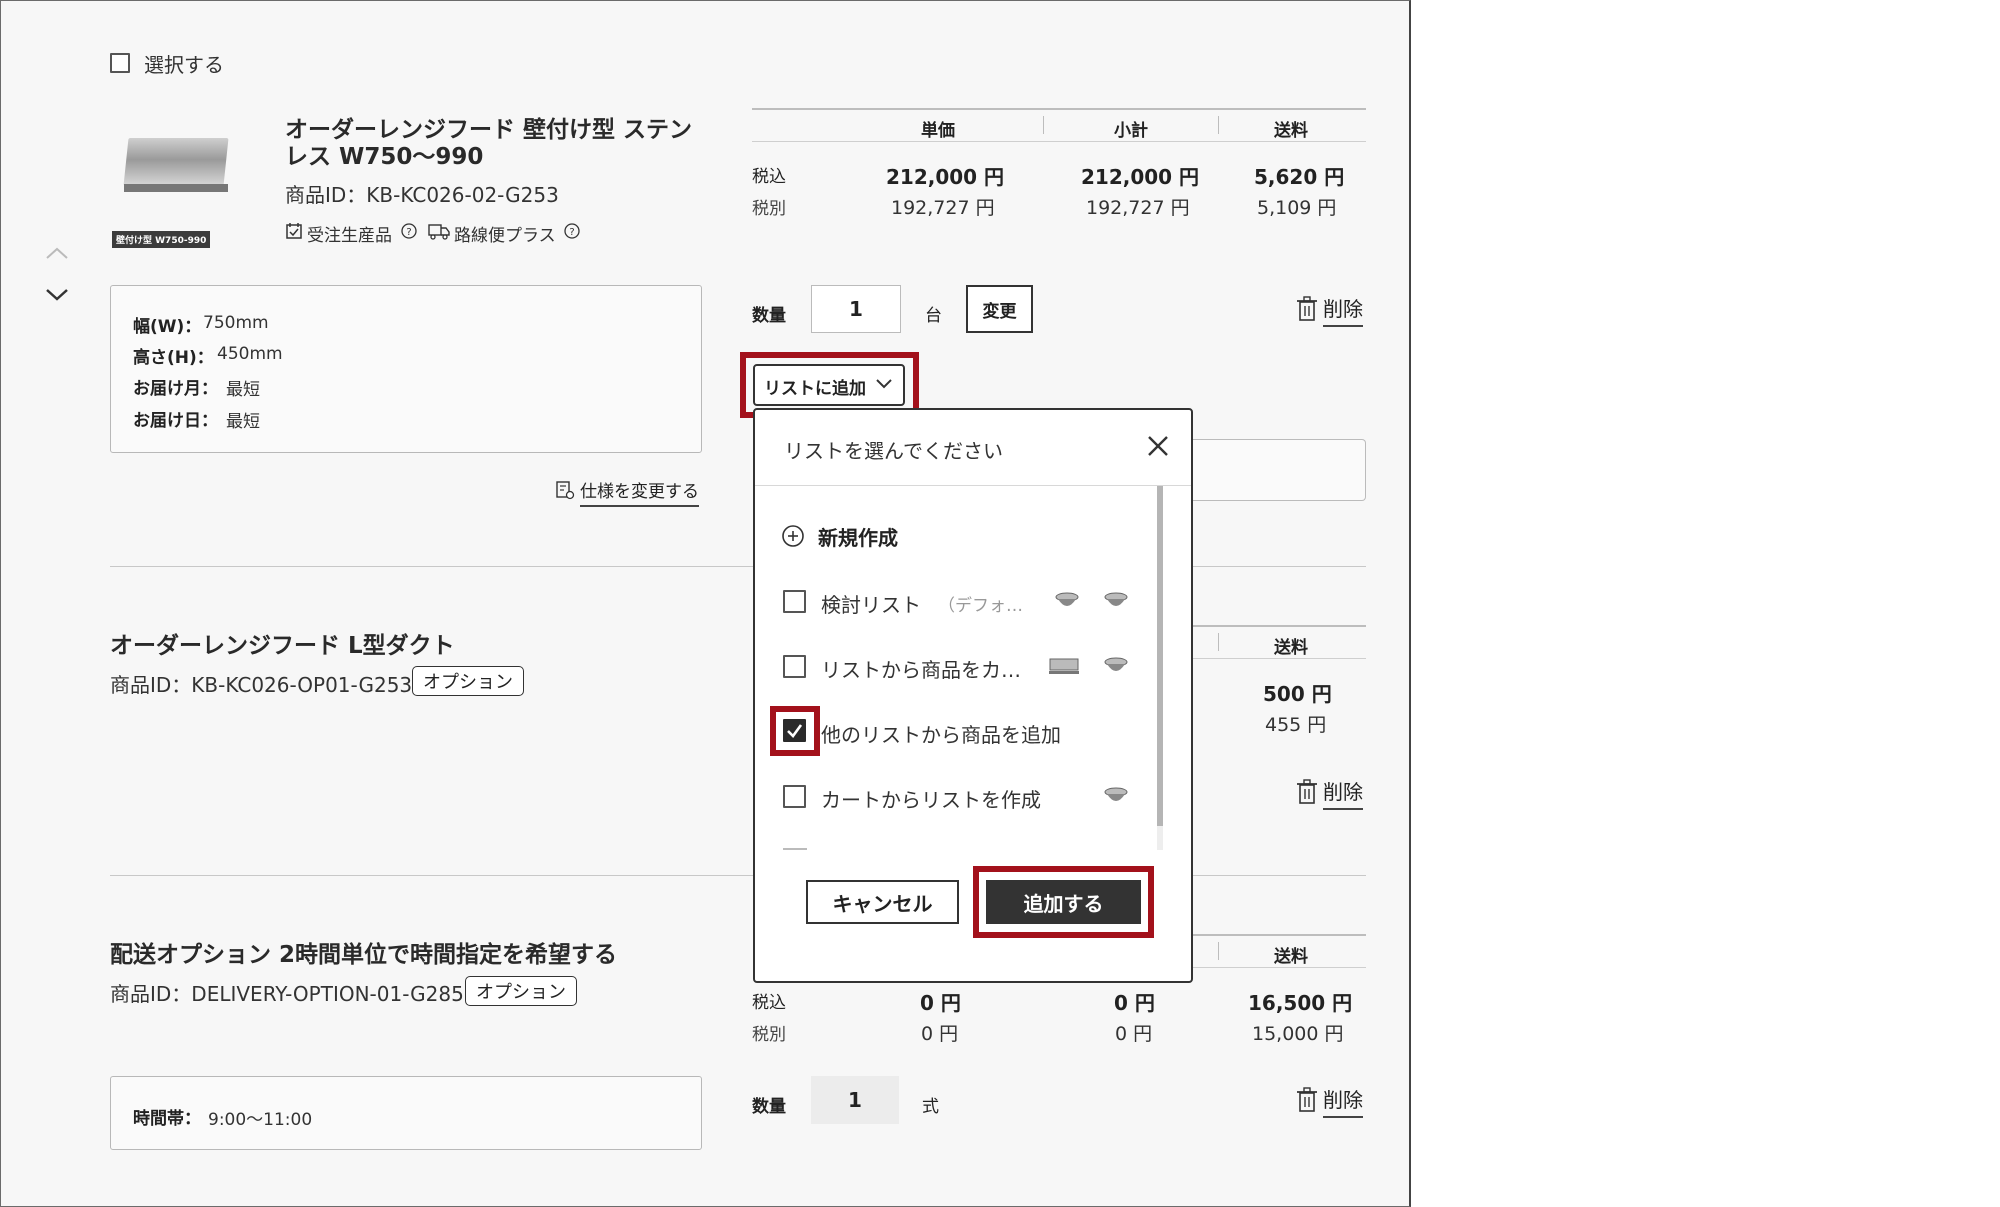 Image resolution: width=2000 pixels, height=1207 pixels. I want to click on shipping-tax-ex: 15,000 円, so click(1298, 1034).